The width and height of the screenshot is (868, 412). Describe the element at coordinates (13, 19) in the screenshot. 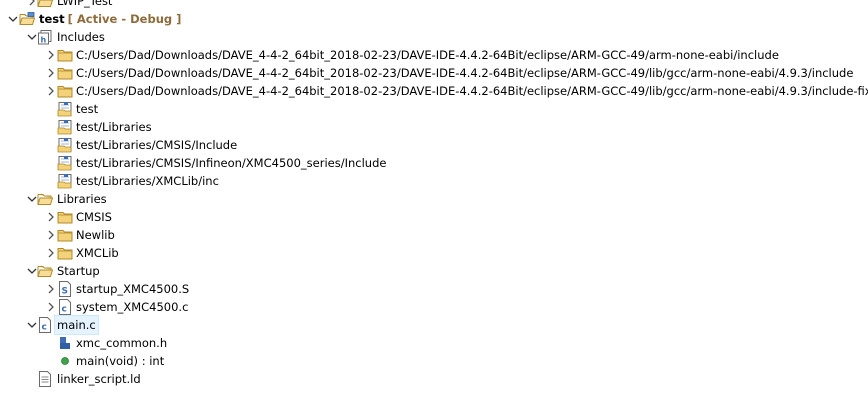

I see `chevron-down-icon` at that location.